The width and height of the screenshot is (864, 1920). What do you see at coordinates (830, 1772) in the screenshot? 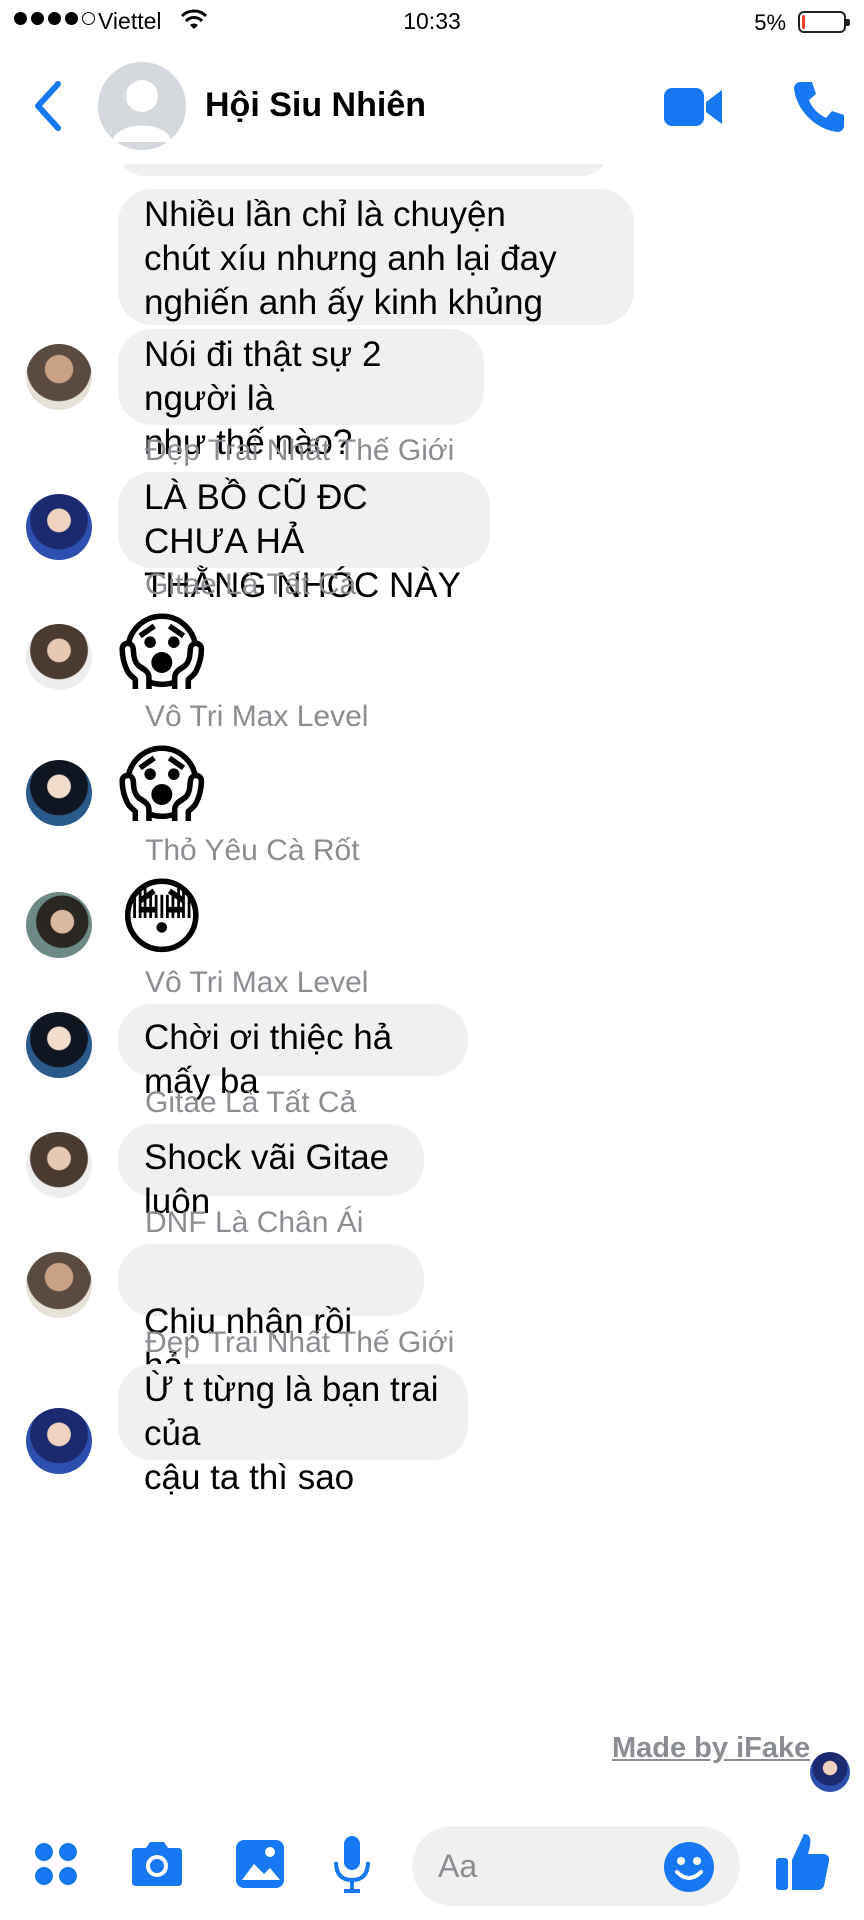
I see `watermark-avatar` at bounding box center [830, 1772].